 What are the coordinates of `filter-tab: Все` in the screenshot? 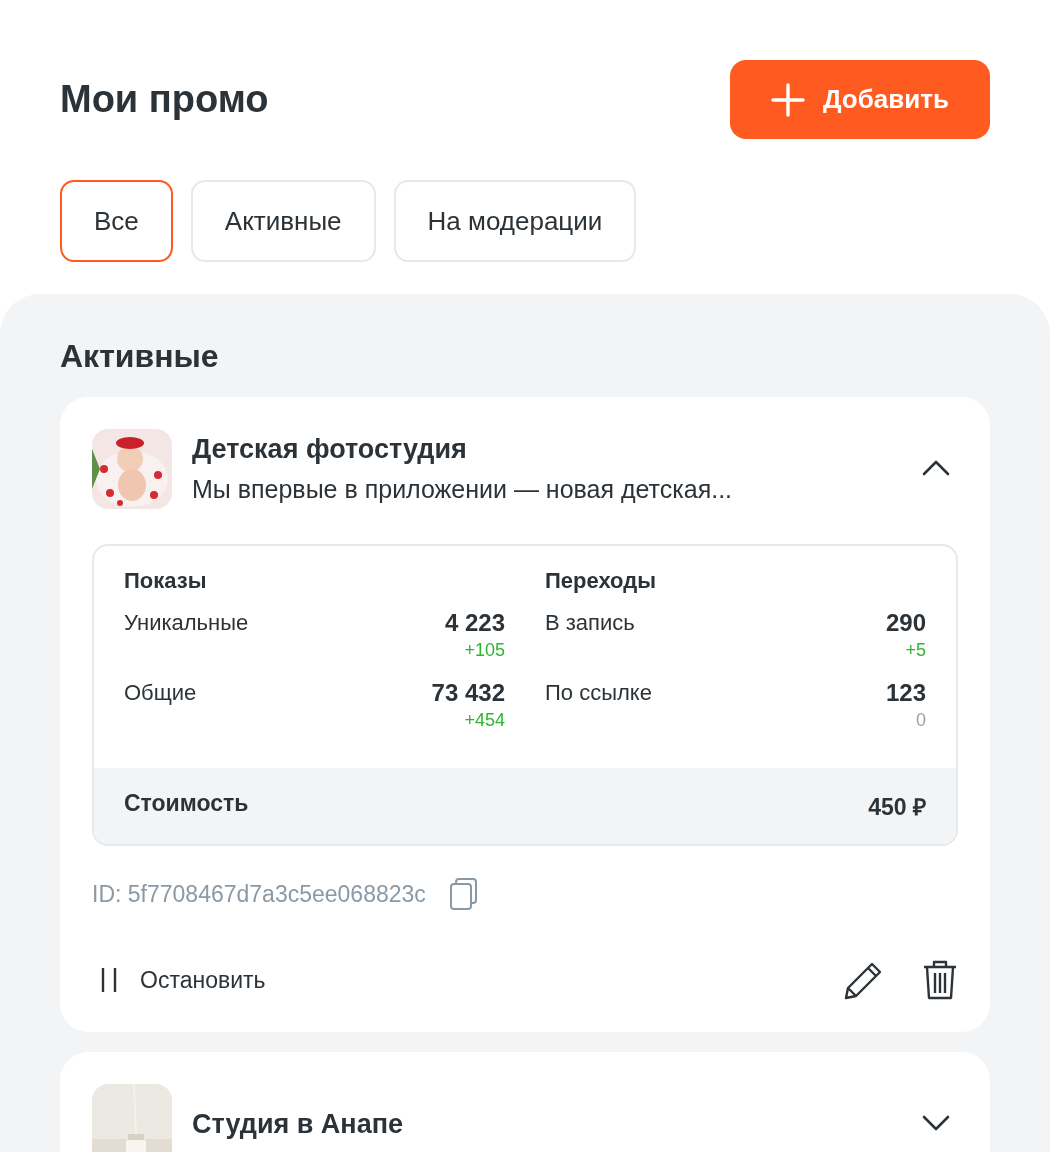 It's located at (116, 221).